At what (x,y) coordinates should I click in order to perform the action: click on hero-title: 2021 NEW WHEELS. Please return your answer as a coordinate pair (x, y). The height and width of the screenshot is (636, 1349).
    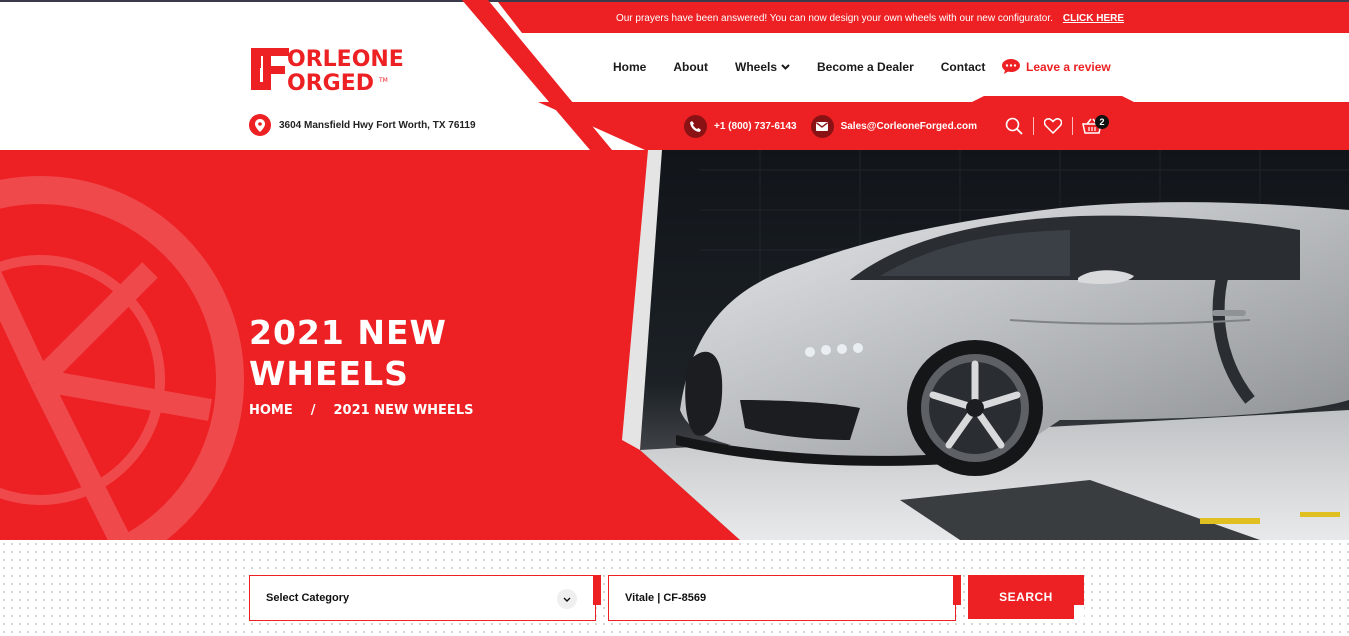
    Looking at the image, I should click on (348, 353).